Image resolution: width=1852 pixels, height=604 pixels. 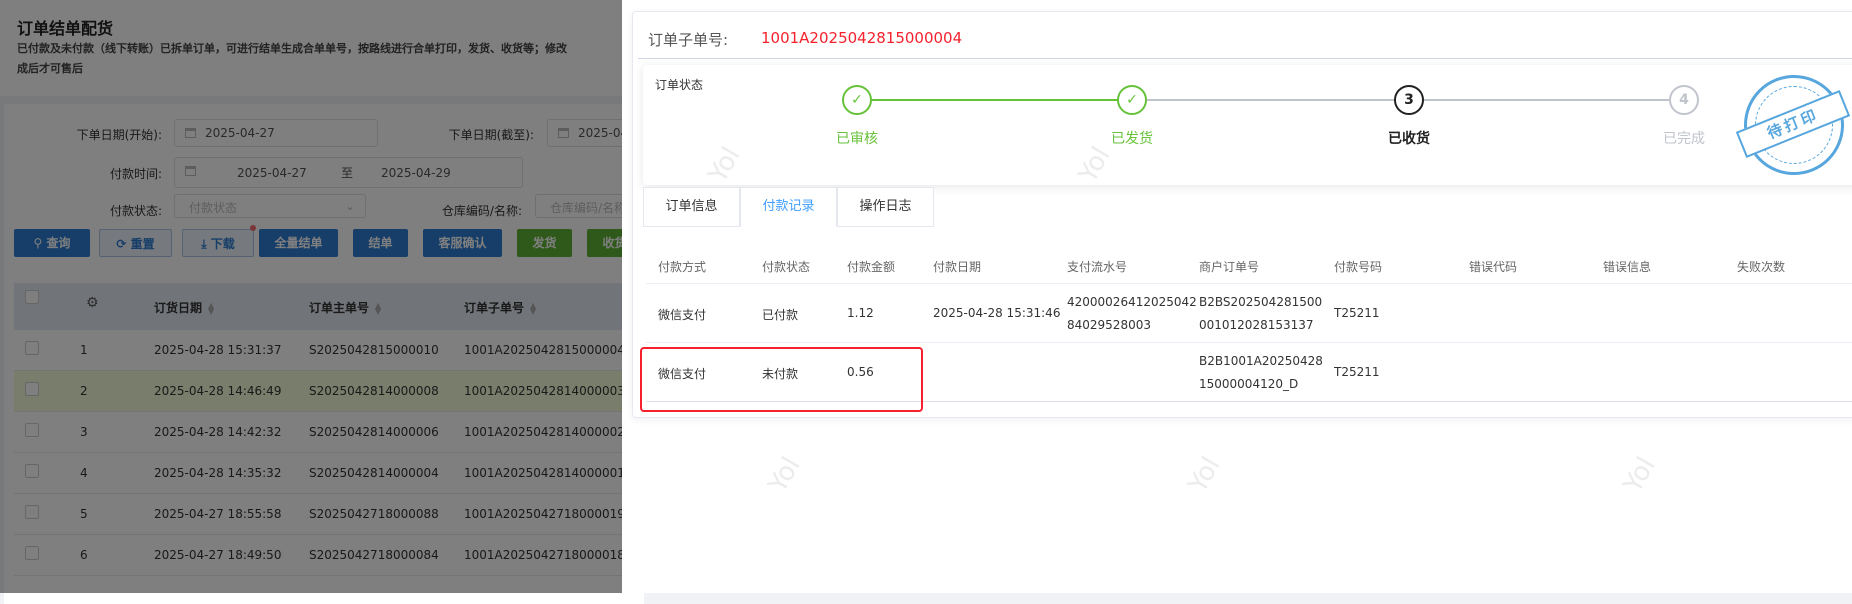 I want to click on step-label: 已收货, so click(x=1409, y=139).